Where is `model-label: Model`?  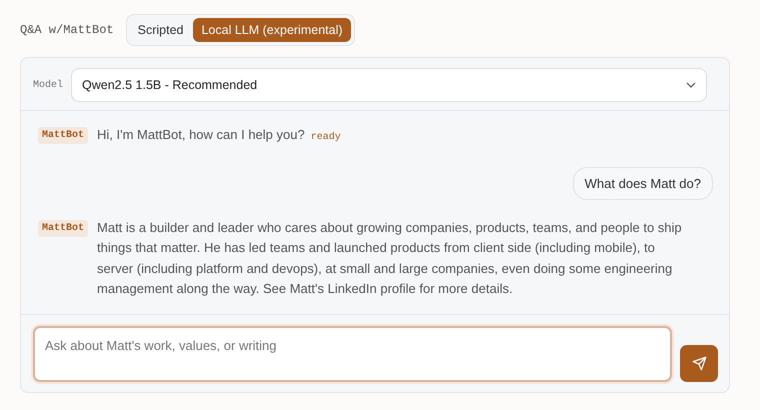
model-label: Model is located at coordinates (48, 85).